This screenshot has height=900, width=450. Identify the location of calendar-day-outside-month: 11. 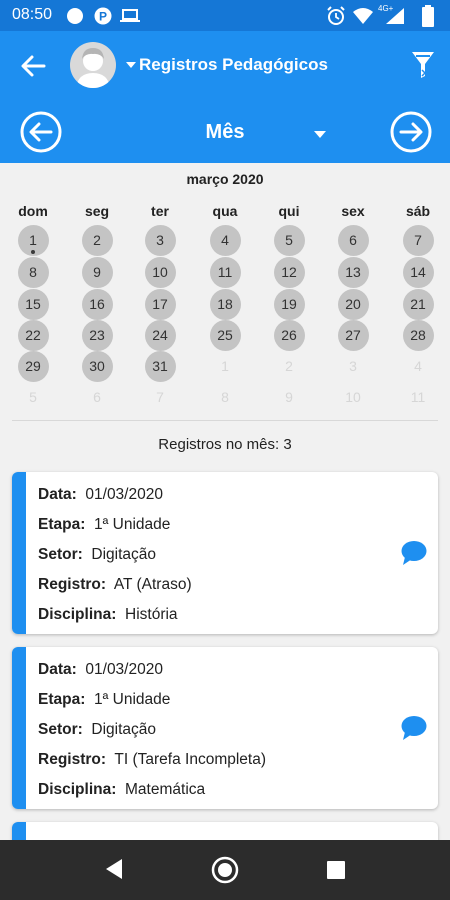
(418, 397).